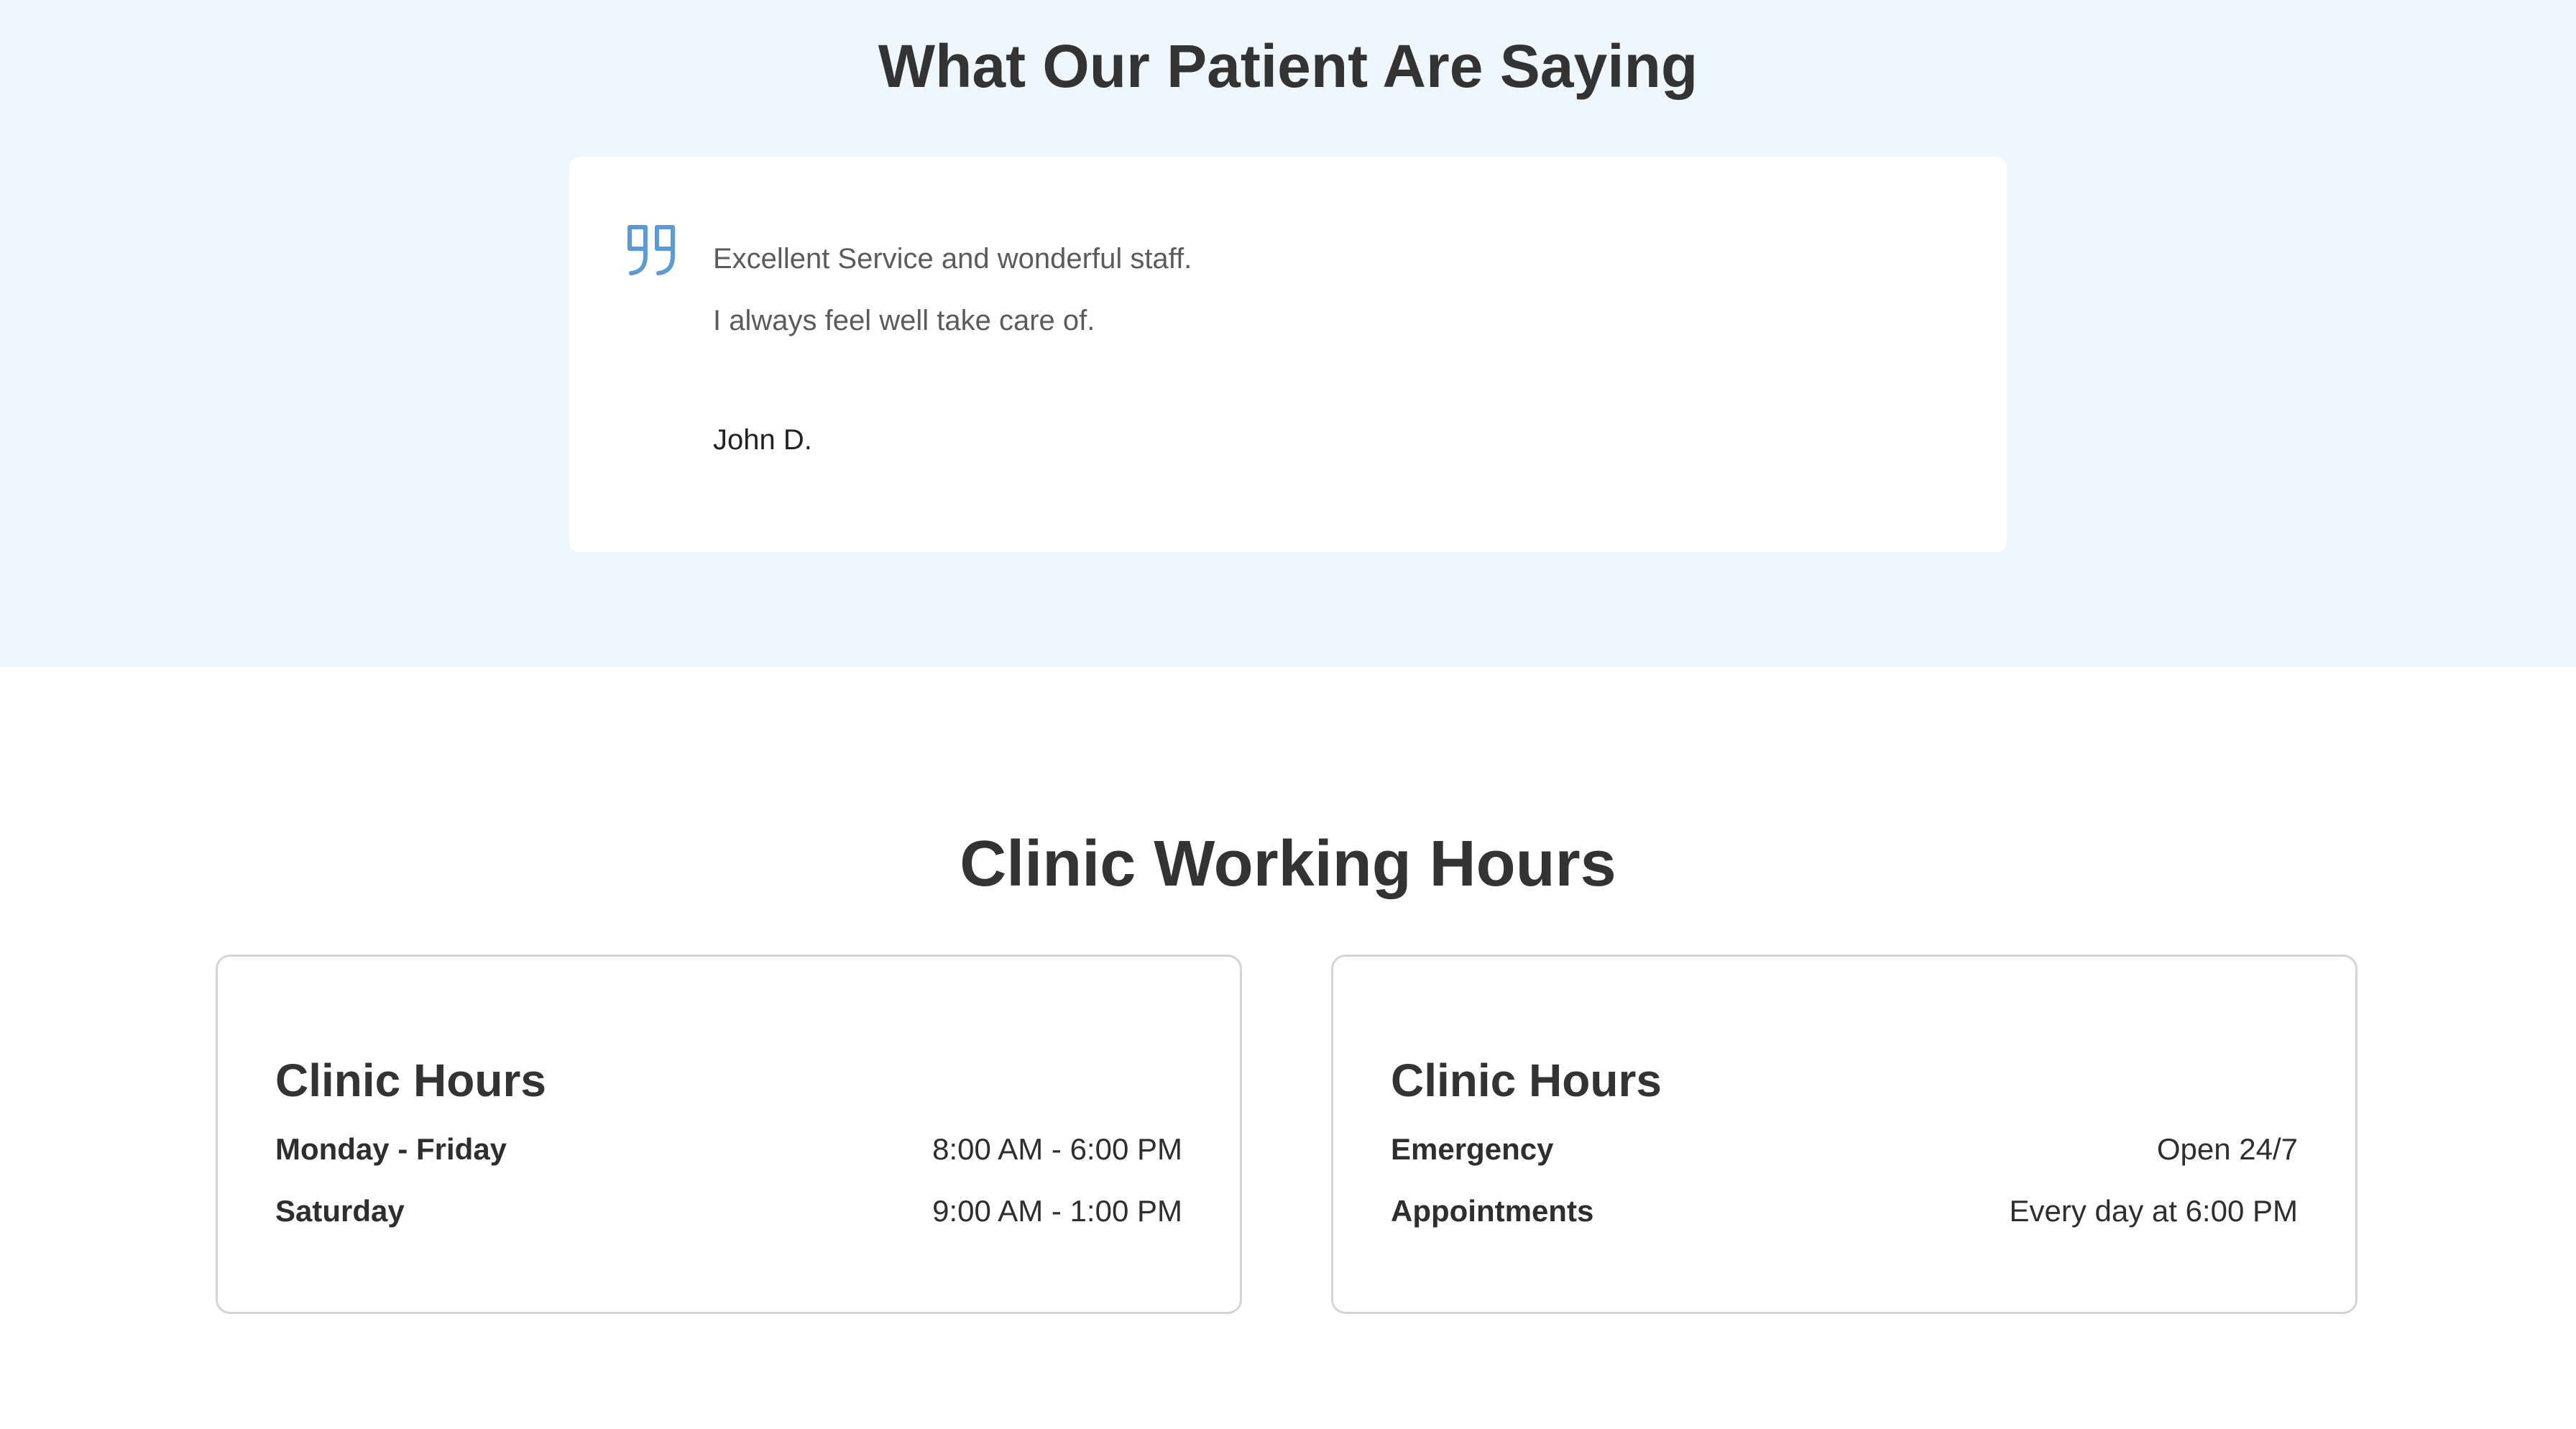 Image resolution: width=2576 pixels, height=1429 pixels. What do you see at coordinates (1844, 1149) in the screenshot?
I see `hours-row: Emergency Open 24/7` at bounding box center [1844, 1149].